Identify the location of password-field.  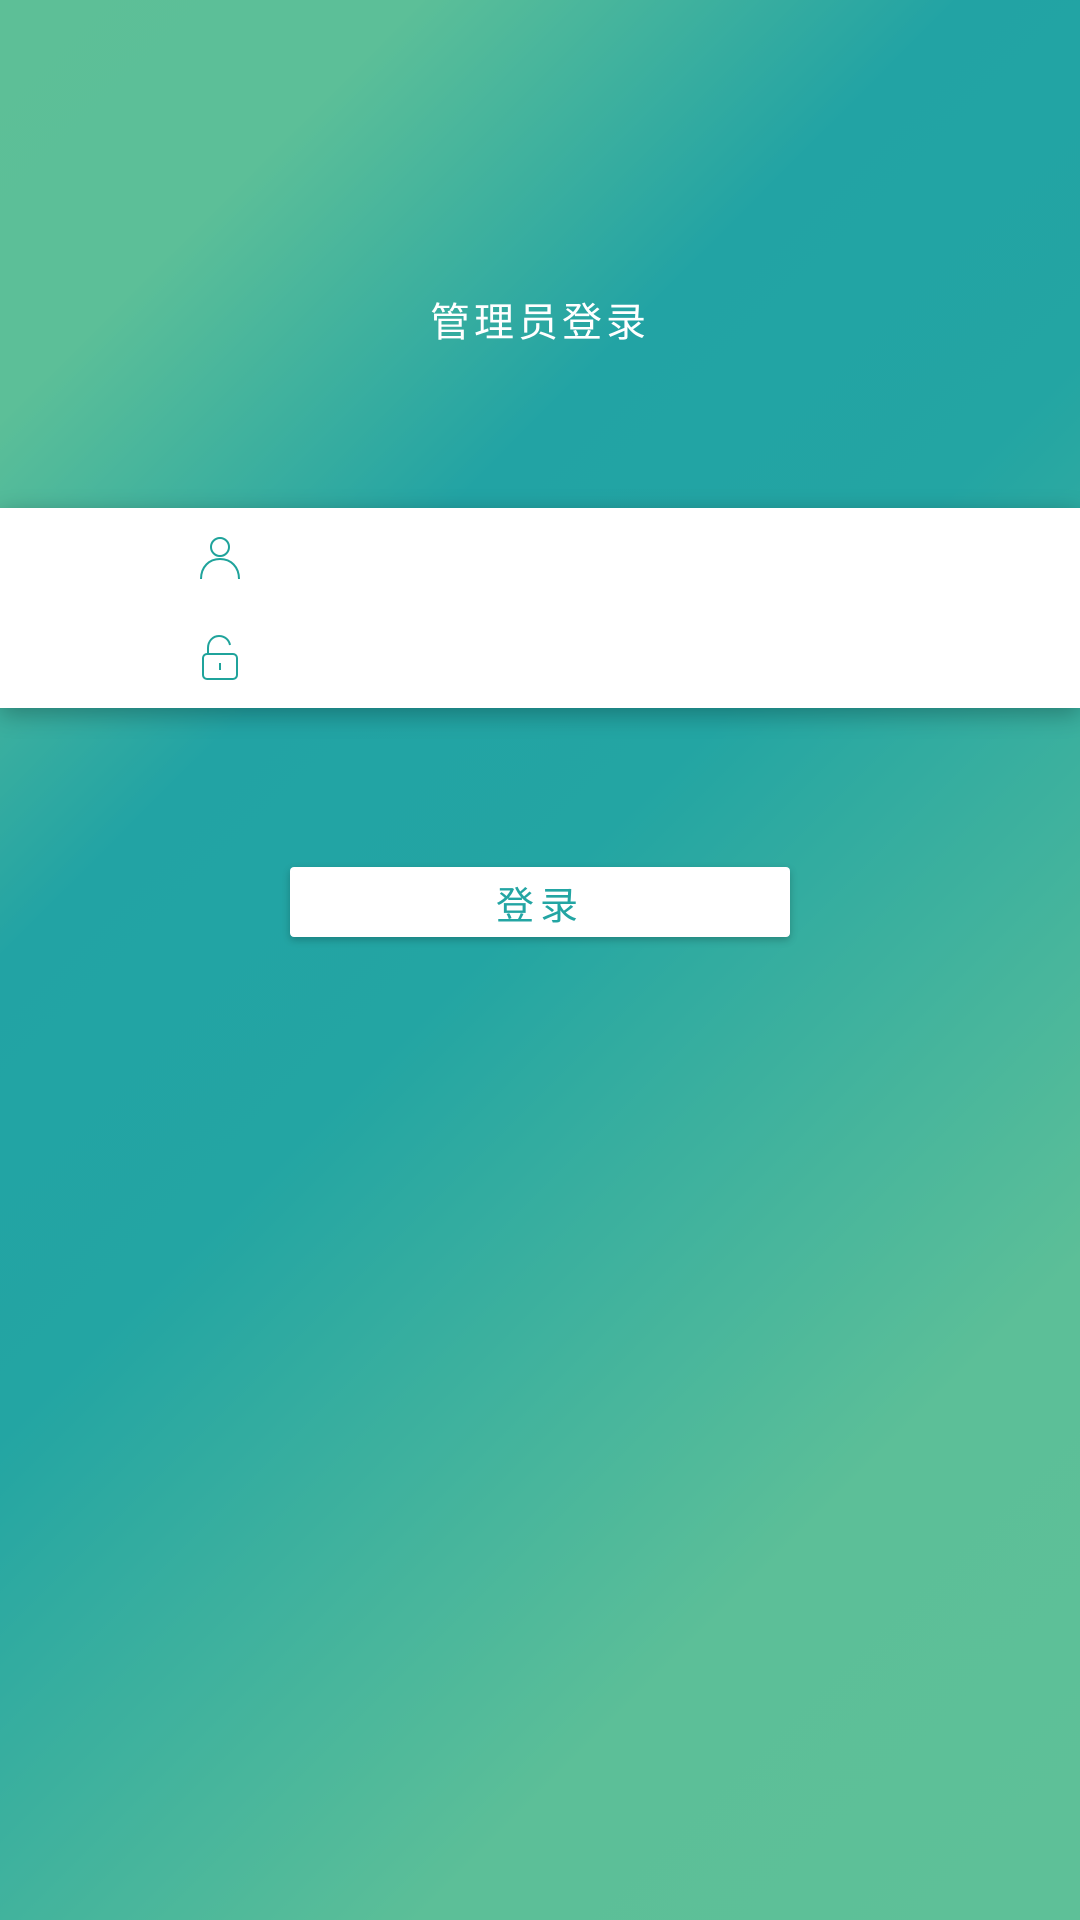
(540, 658).